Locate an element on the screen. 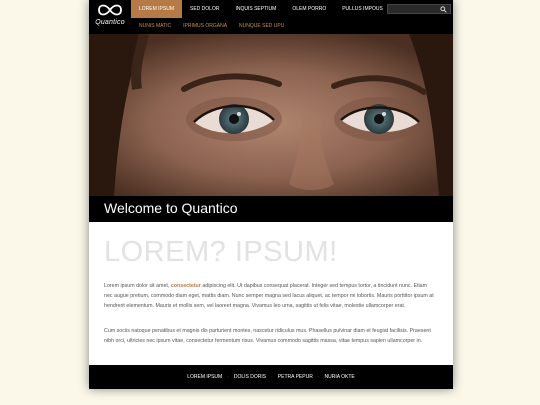  subnav-item-nunque-sed-upu: NUNQUE SED UPU is located at coordinates (261, 26).